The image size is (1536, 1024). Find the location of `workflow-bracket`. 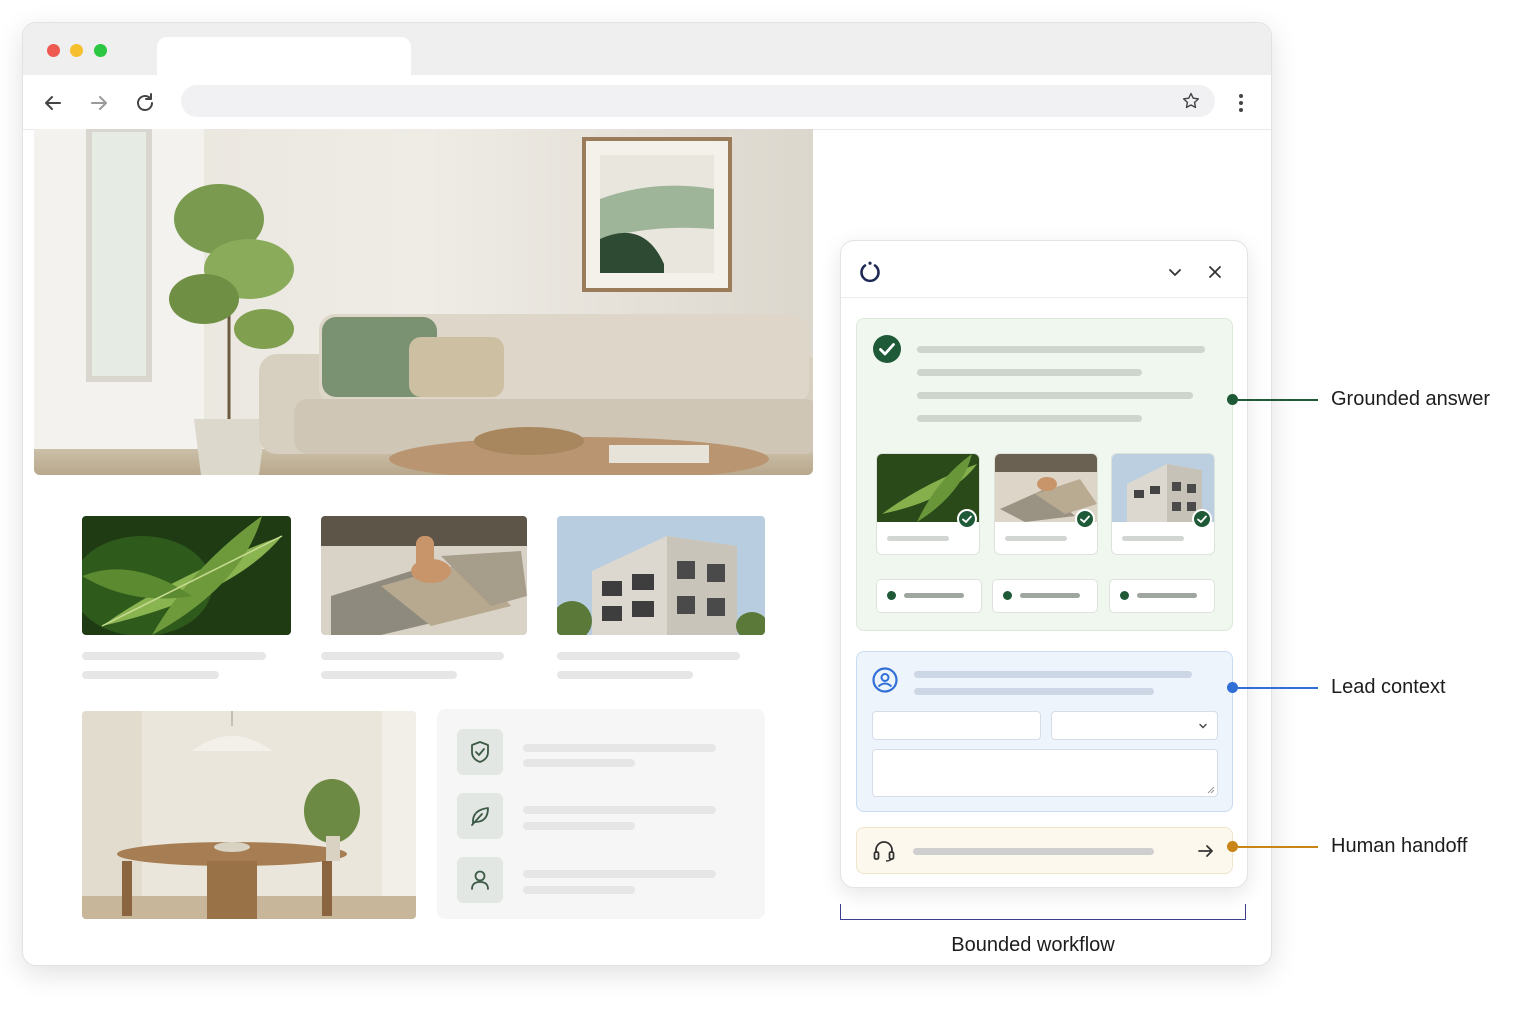

workflow-bracket is located at coordinates (1043, 912).